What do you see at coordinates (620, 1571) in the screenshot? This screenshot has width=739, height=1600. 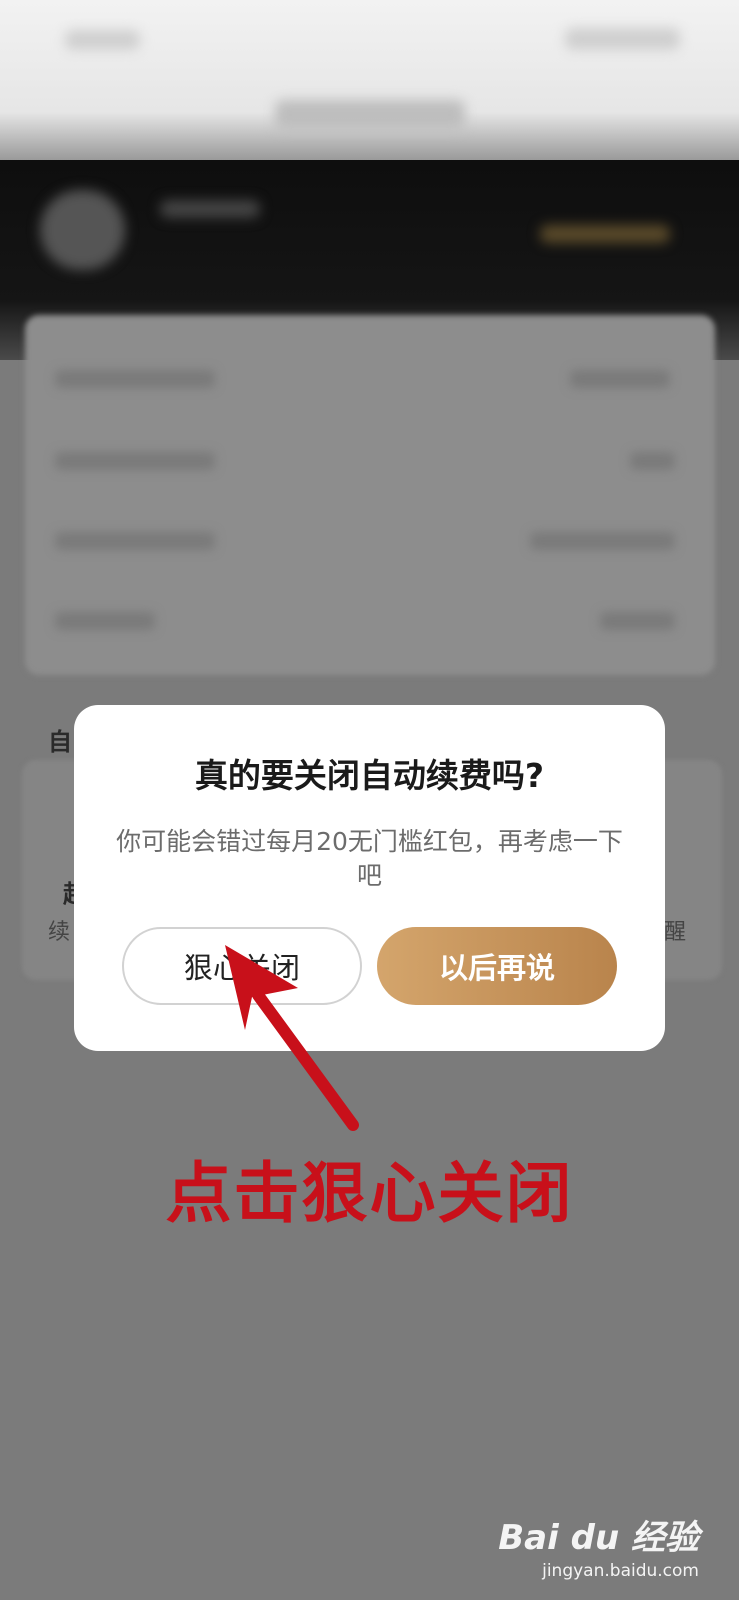 I see `watermark-url: jingyan.baidu.com` at bounding box center [620, 1571].